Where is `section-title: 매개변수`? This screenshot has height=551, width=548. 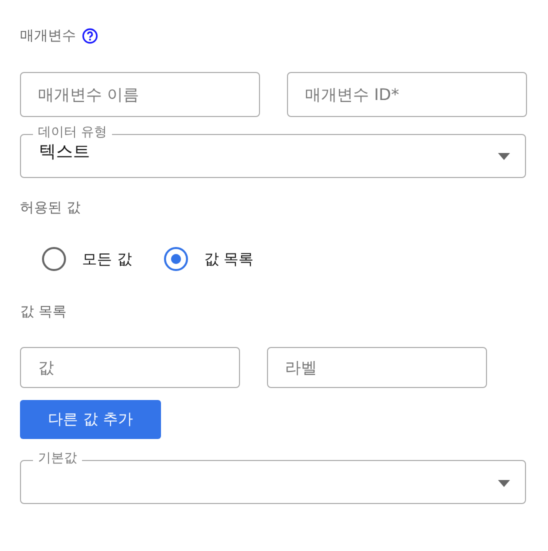 section-title: 매개변수 is located at coordinates (48, 36).